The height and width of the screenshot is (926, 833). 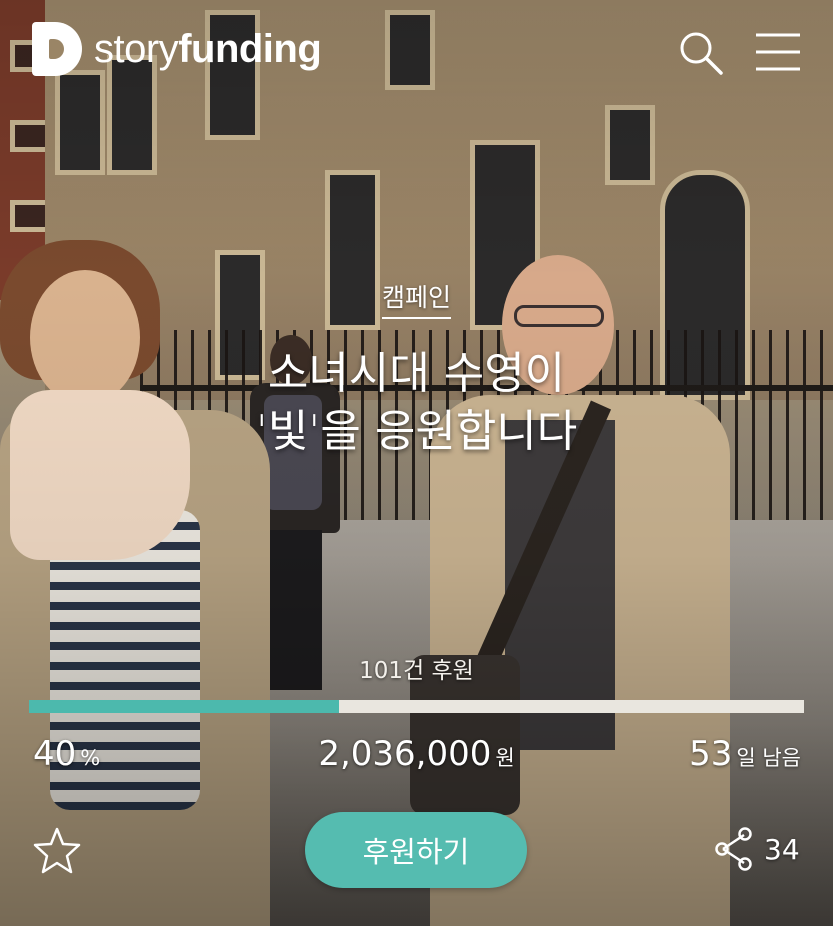 What do you see at coordinates (57, 49) in the screenshot?
I see `daum-logo-icon` at bounding box center [57, 49].